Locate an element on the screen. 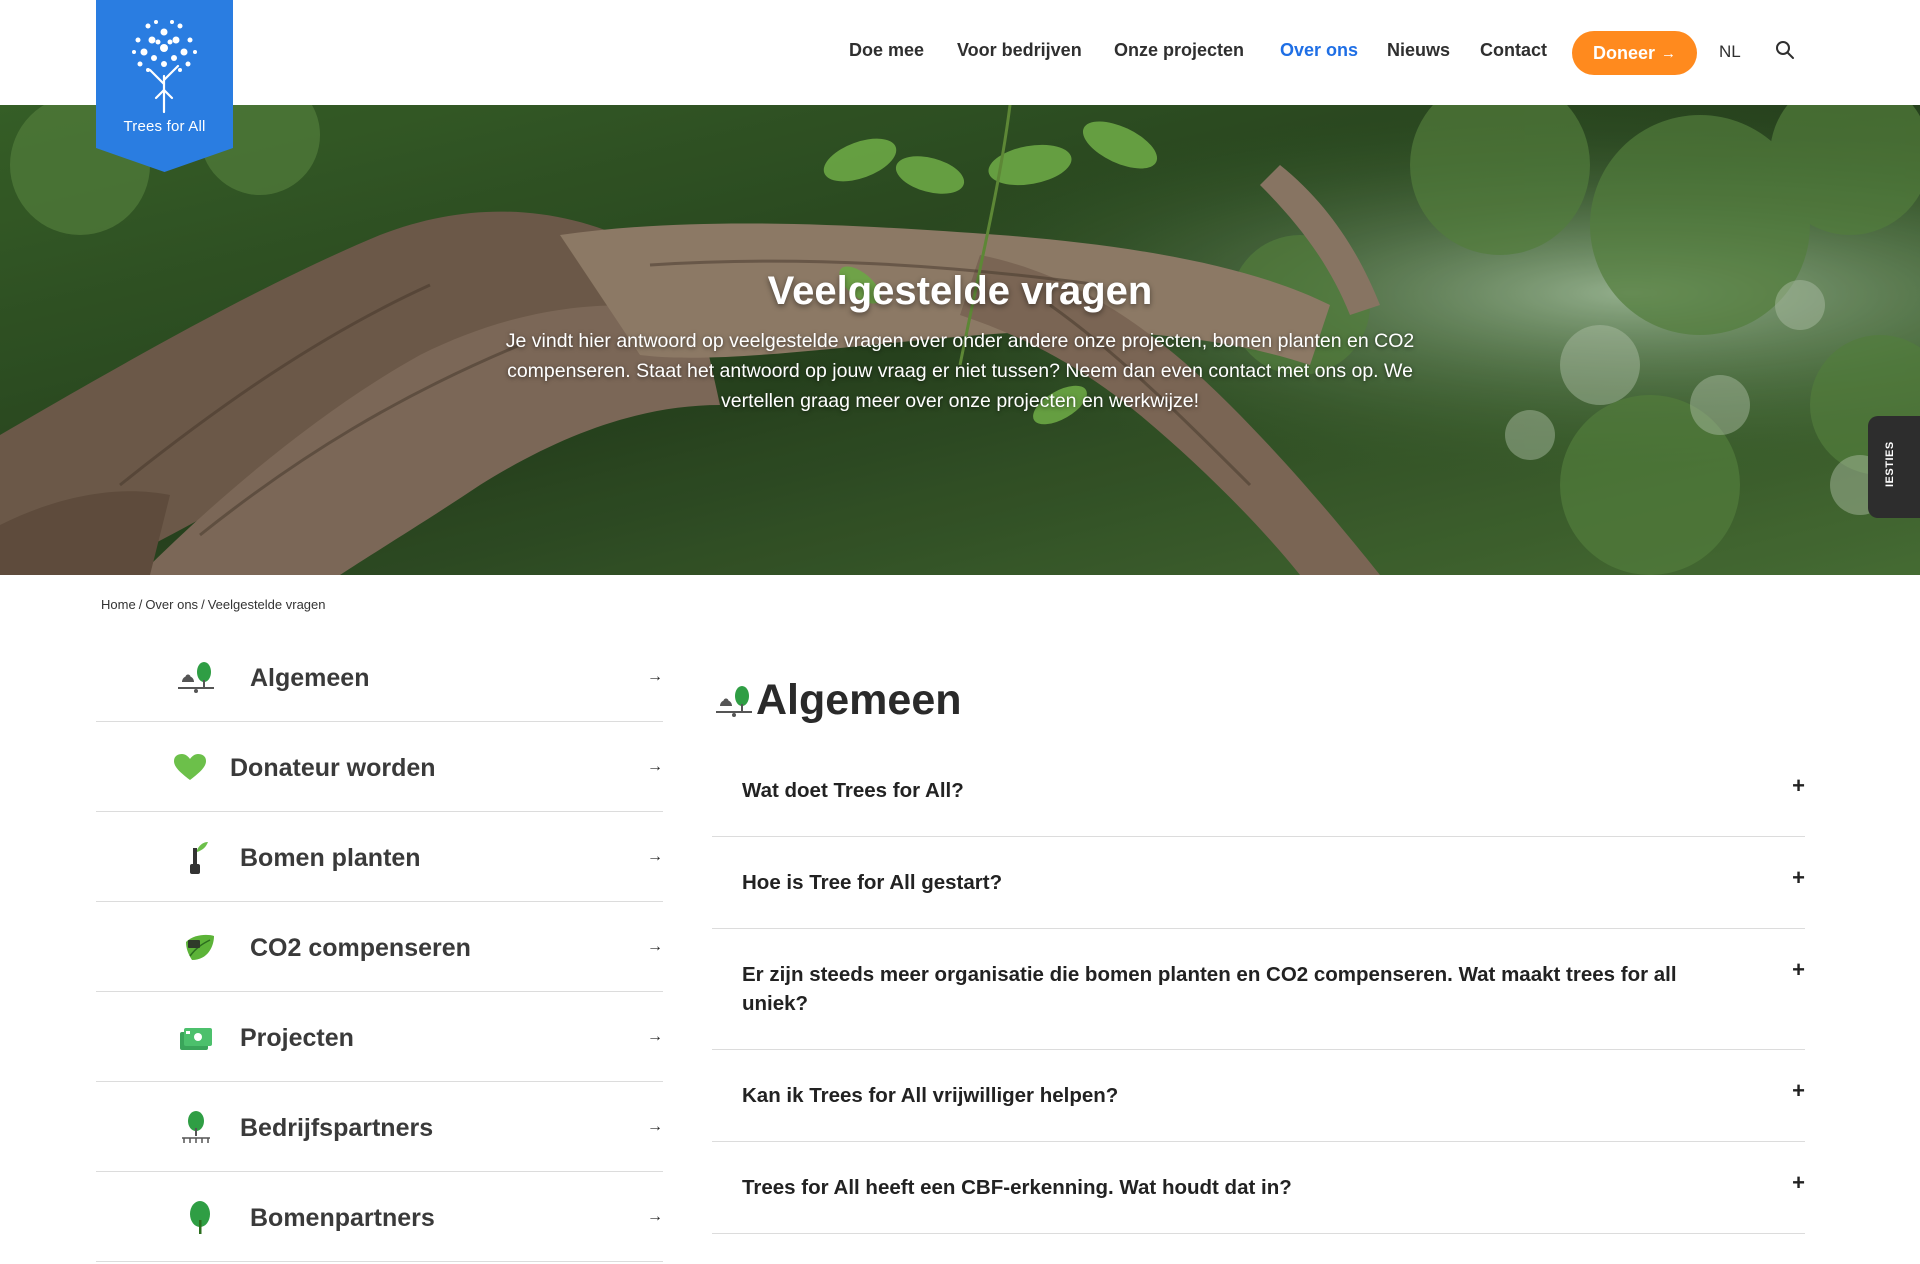 The image size is (1920, 1264). money-icon is located at coordinates (196, 1039).